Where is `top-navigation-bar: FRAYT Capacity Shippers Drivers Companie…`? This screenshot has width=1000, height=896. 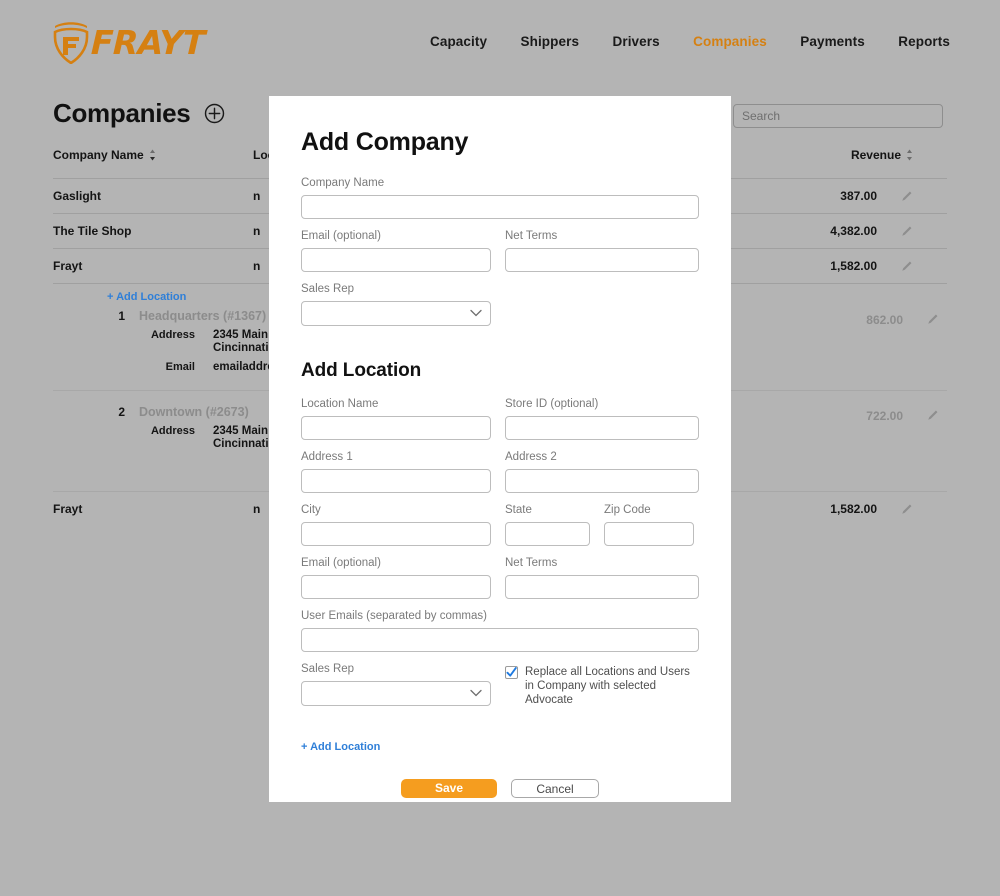 top-navigation-bar: FRAYT Capacity Shippers Drivers Companie… is located at coordinates (500, 42).